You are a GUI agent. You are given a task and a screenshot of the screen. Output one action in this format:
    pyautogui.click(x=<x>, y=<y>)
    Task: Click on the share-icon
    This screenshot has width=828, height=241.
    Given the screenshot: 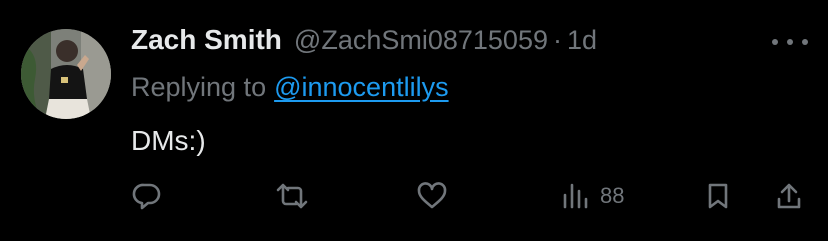 What is the action you would take?
    pyautogui.click(x=789, y=196)
    